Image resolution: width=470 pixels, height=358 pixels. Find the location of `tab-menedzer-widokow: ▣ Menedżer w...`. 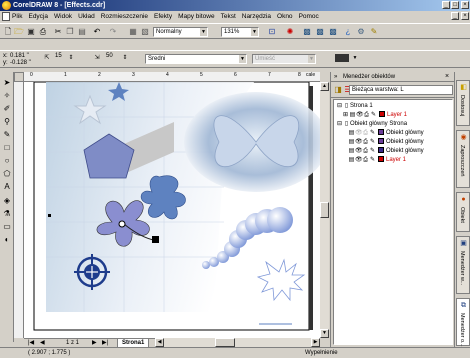

tab-menedzer-widokow: ▣ Menedżer w... is located at coordinates (463, 265).